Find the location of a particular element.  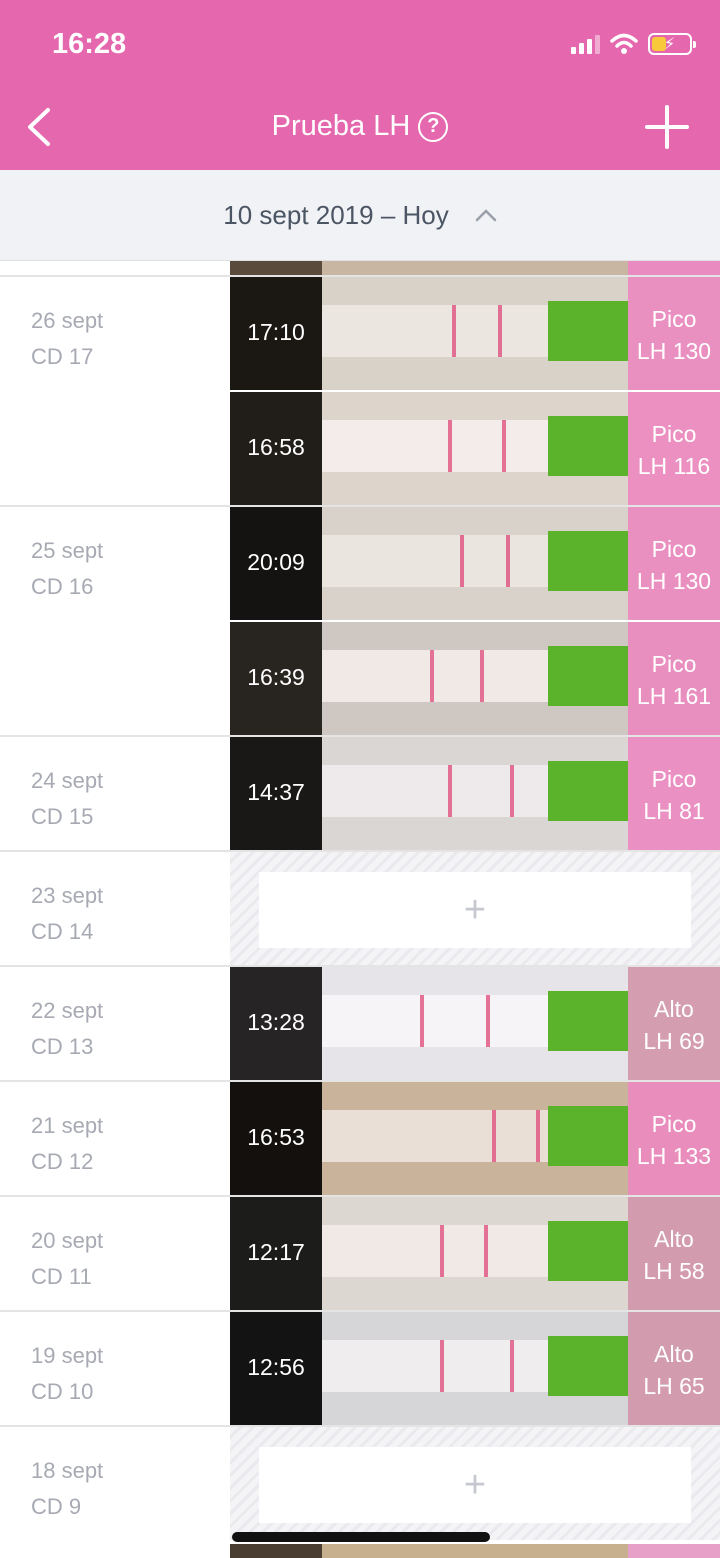

test-entry: 14:37 Pico LH 81 is located at coordinates (475, 793).